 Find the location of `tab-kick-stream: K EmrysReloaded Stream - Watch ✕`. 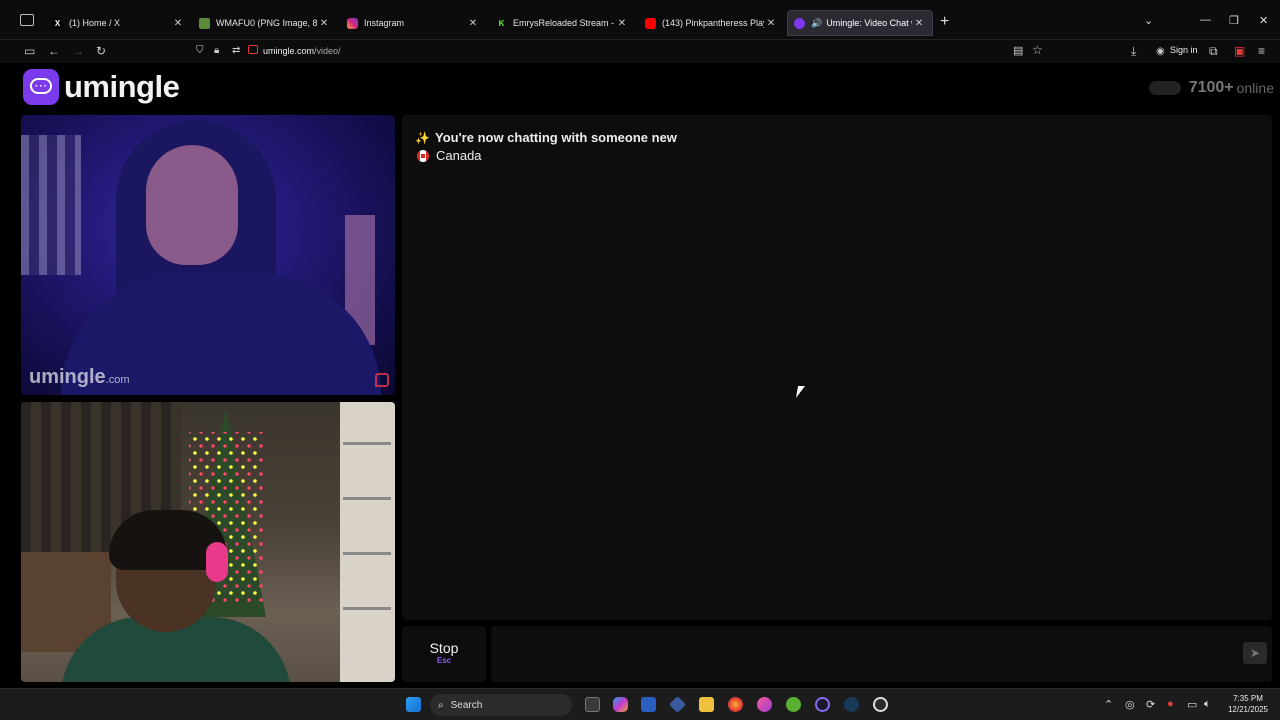

tab-kick-stream: K EmrysReloaded Stream - Watch ✕ is located at coordinates (562, 23).